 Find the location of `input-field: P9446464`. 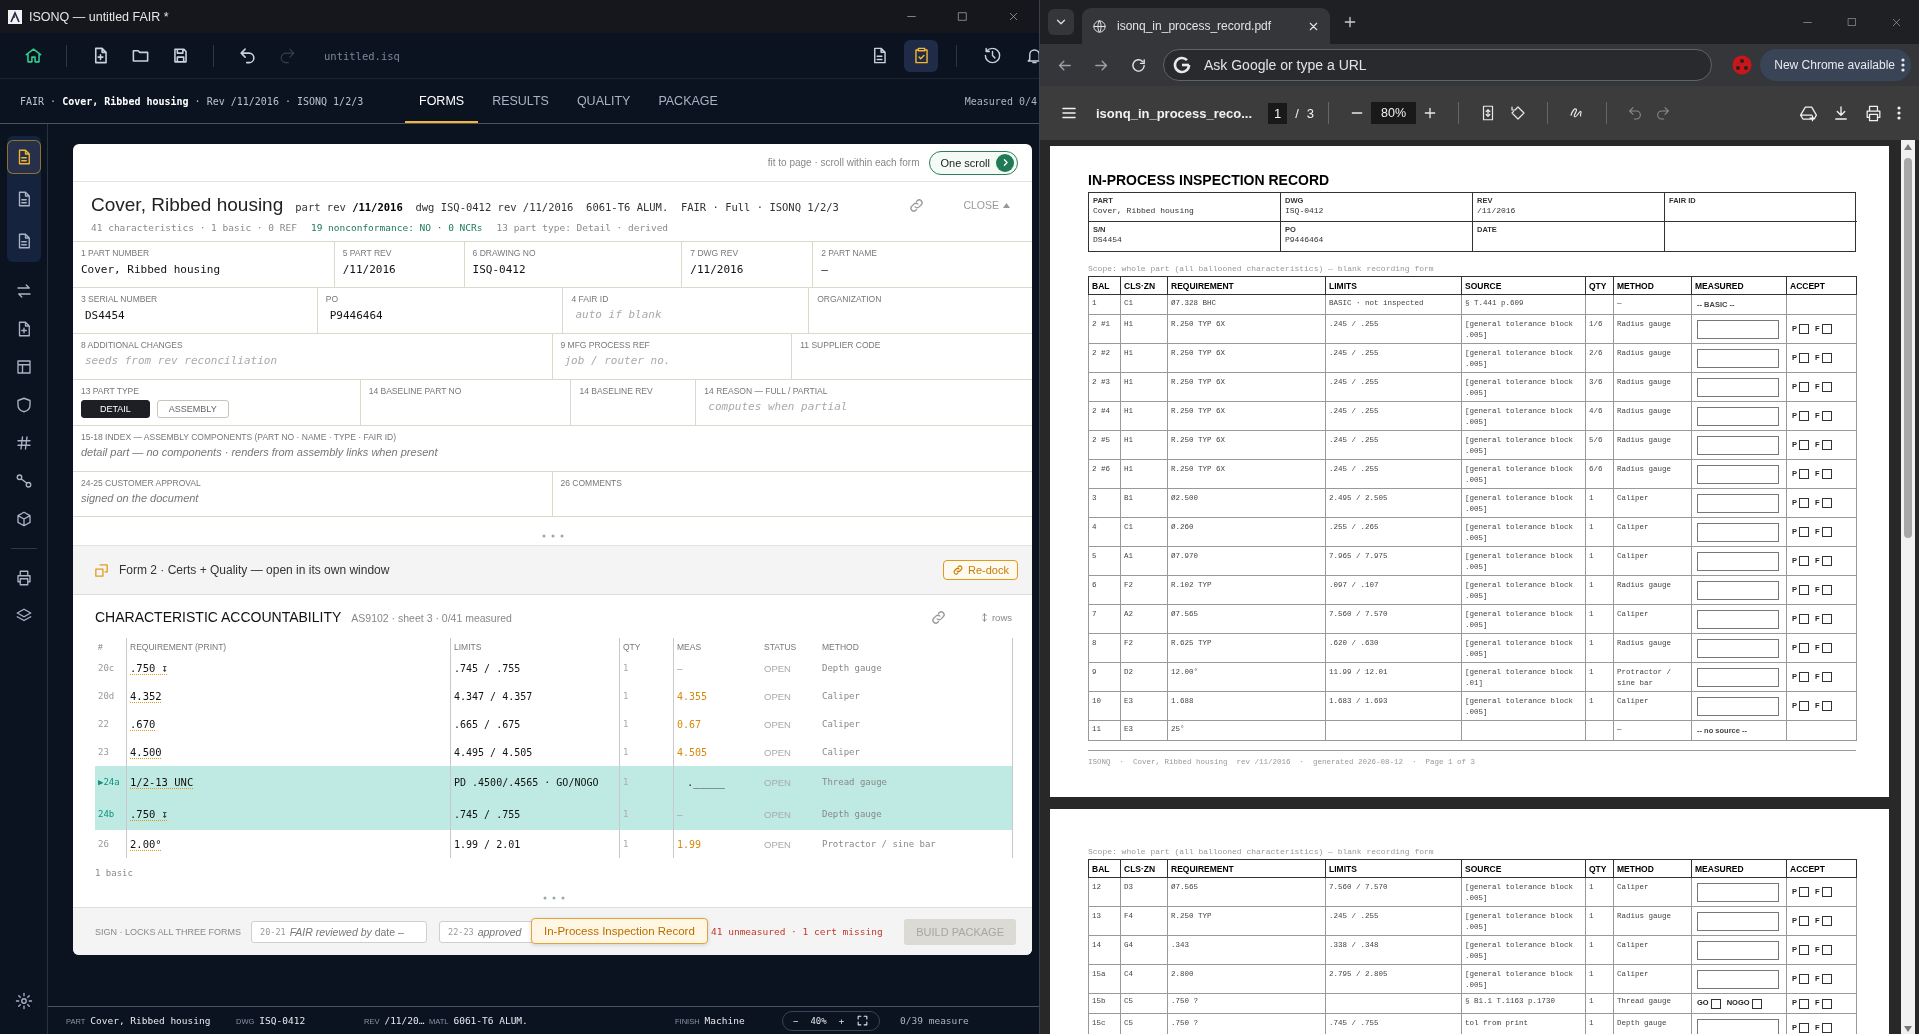

input-field: P9446464 is located at coordinates (440, 315).